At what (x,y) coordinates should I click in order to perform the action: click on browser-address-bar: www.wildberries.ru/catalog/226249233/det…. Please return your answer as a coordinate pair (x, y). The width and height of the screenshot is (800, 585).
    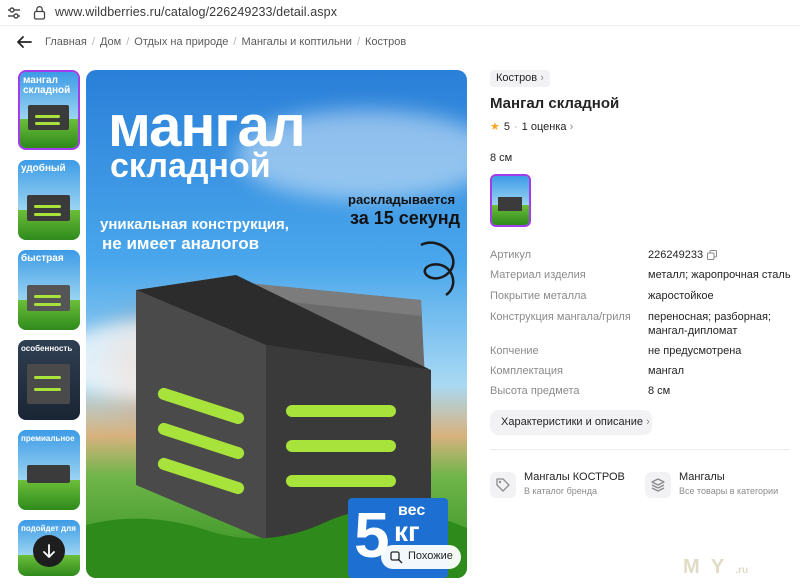
    Looking at the image, I should click on (400, 13).